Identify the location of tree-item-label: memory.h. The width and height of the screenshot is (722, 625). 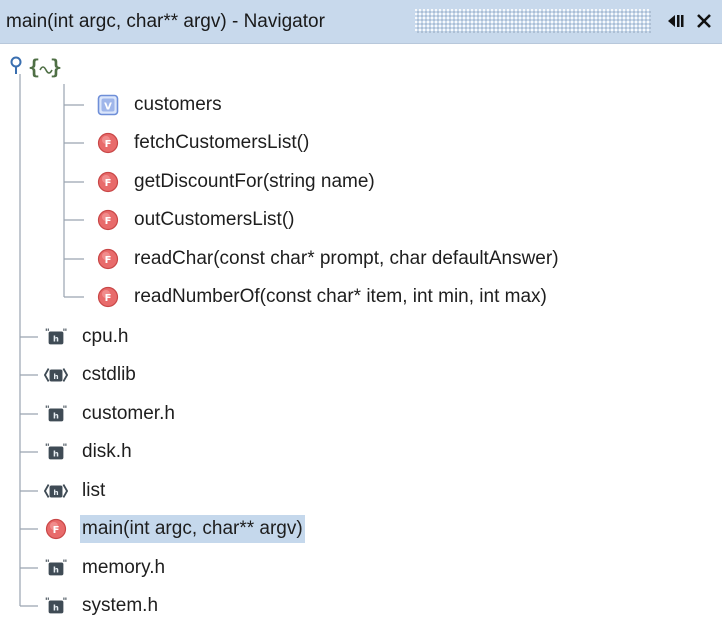
(124, 567).